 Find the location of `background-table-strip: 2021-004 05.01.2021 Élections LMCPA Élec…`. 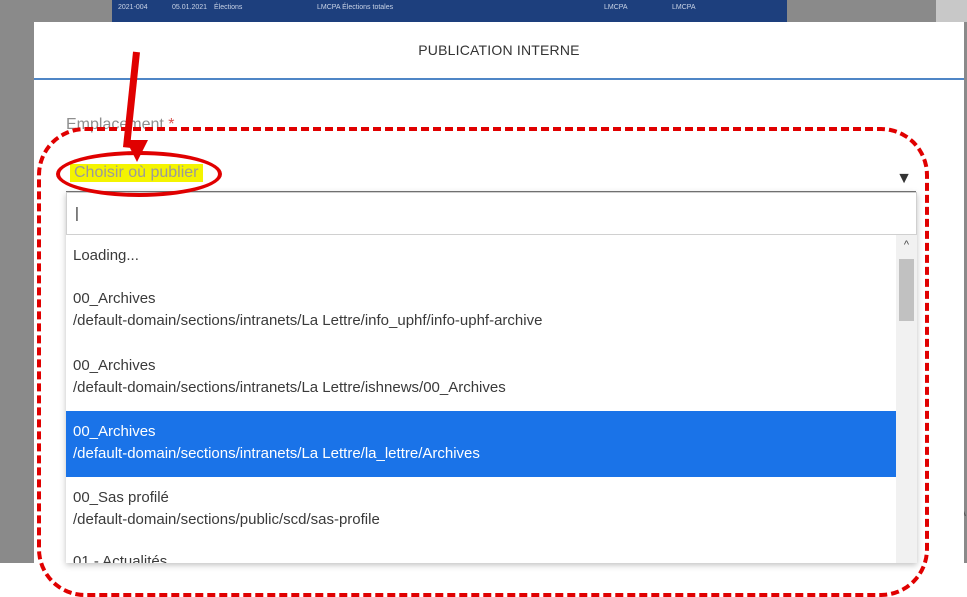

background-table-strip: 2021-004 05.01.2021 Élections LMCPA Élec… is located at coordinates (449, 11).